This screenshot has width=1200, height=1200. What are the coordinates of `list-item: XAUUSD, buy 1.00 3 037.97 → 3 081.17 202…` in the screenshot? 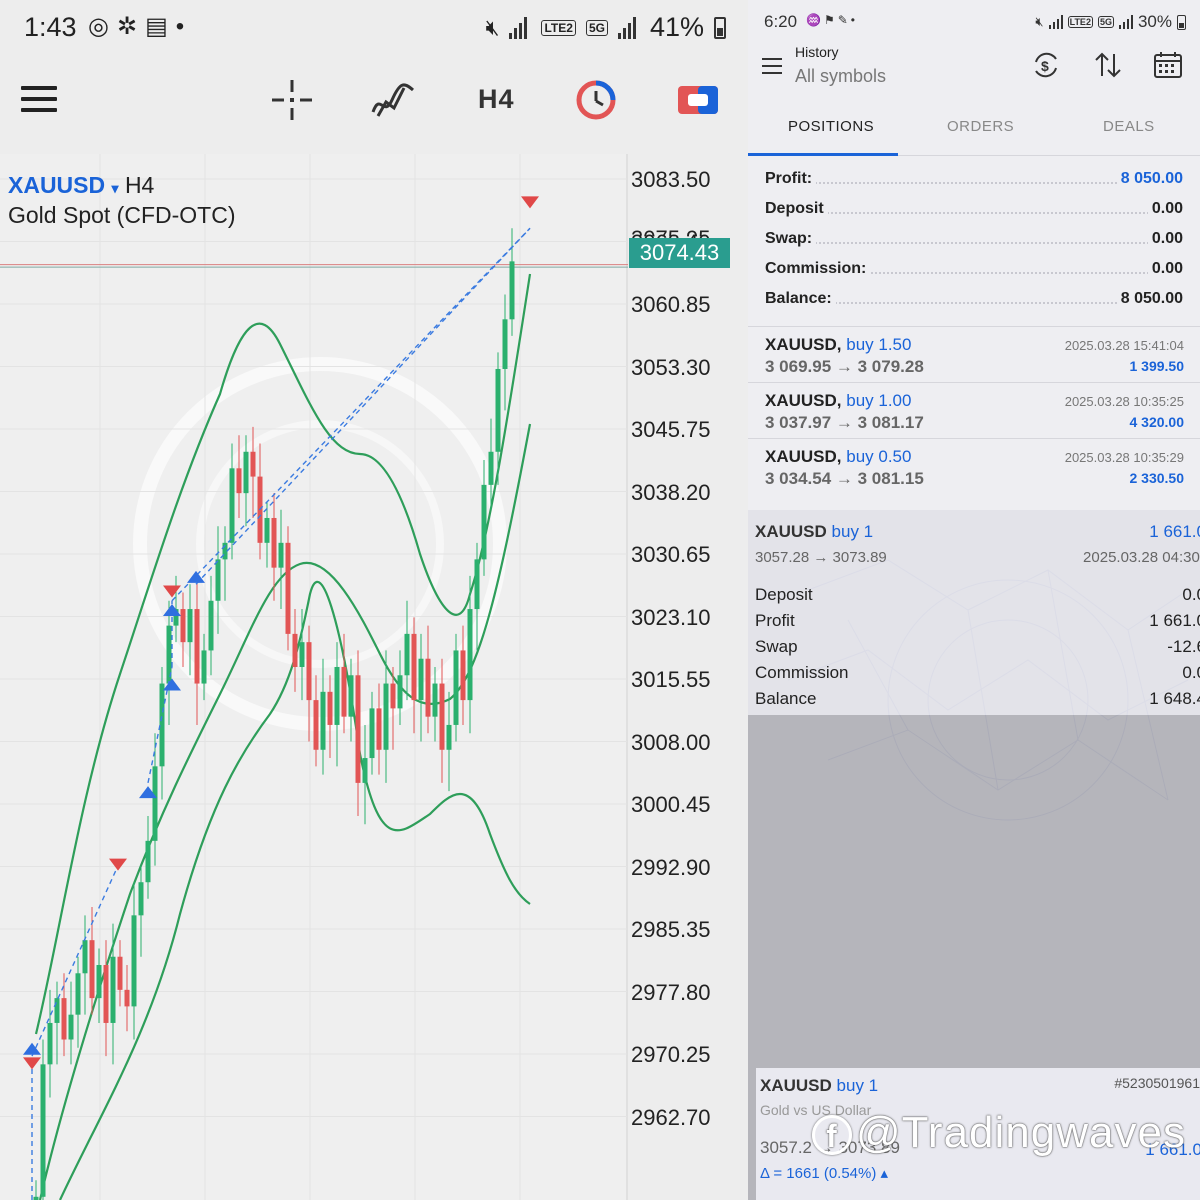 It's located at (974, 410).